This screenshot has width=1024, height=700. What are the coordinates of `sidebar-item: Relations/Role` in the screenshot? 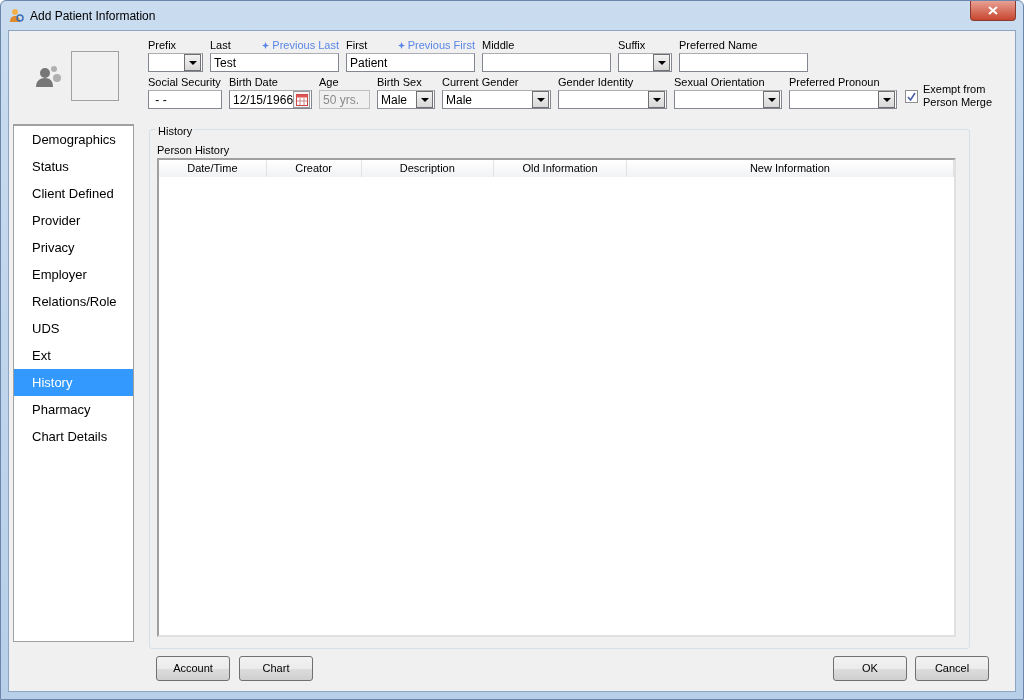 It's located at (73, 301).